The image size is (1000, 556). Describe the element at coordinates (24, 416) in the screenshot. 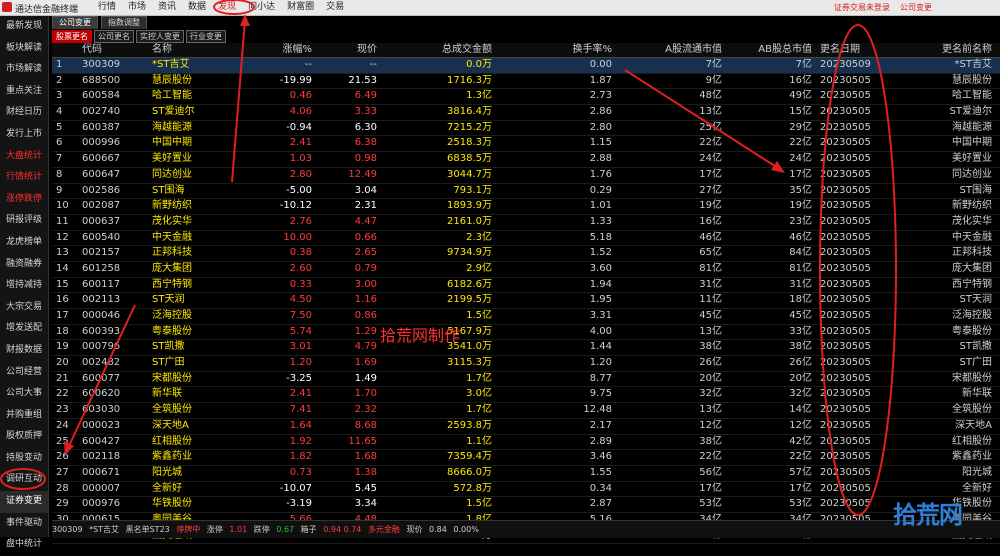

I see `sidebar-item-18: 并购重组` at that location.